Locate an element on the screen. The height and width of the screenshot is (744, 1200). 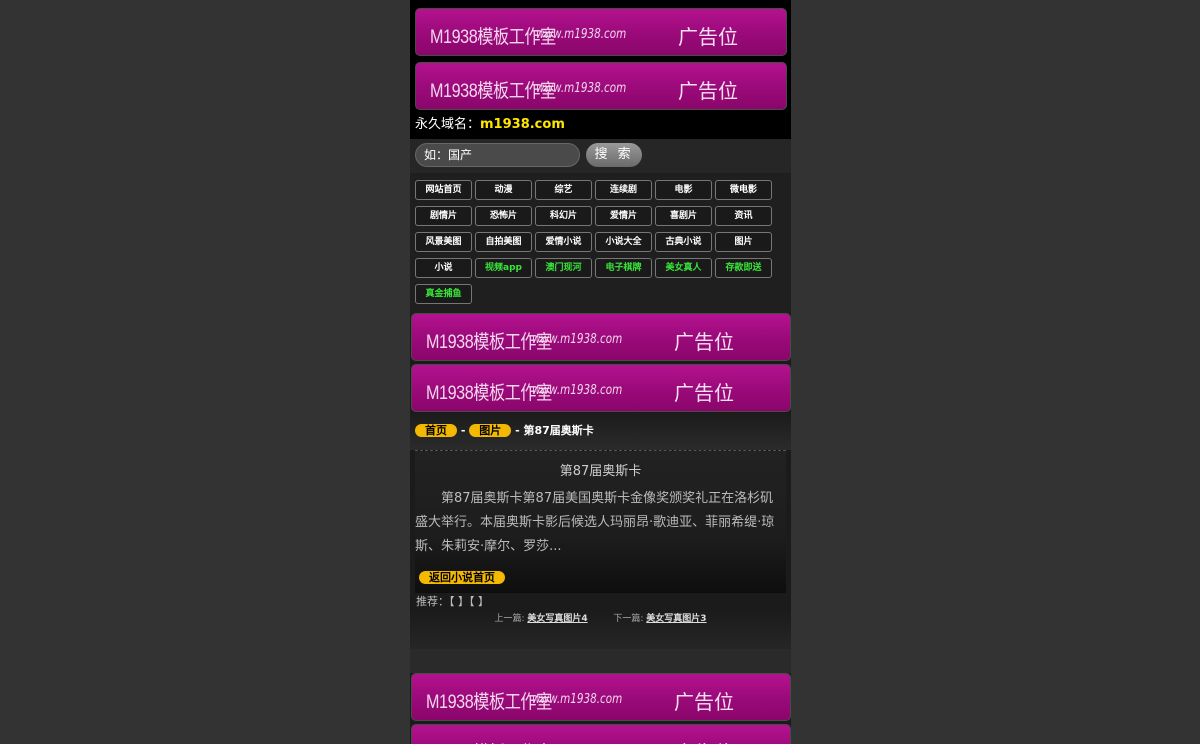
domain-label: 永久域名： is located at coordinates (448, 124).